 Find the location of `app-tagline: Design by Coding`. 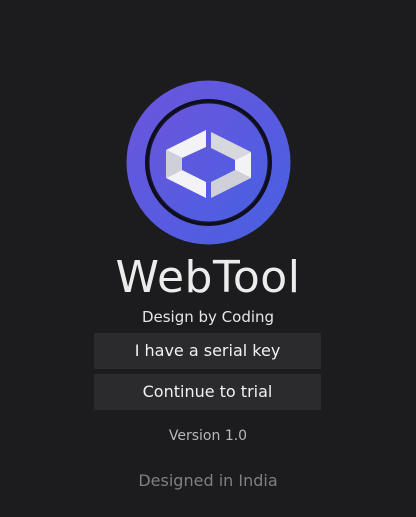

app-tagline: Design by Coding is located at coordinates (208, 317).